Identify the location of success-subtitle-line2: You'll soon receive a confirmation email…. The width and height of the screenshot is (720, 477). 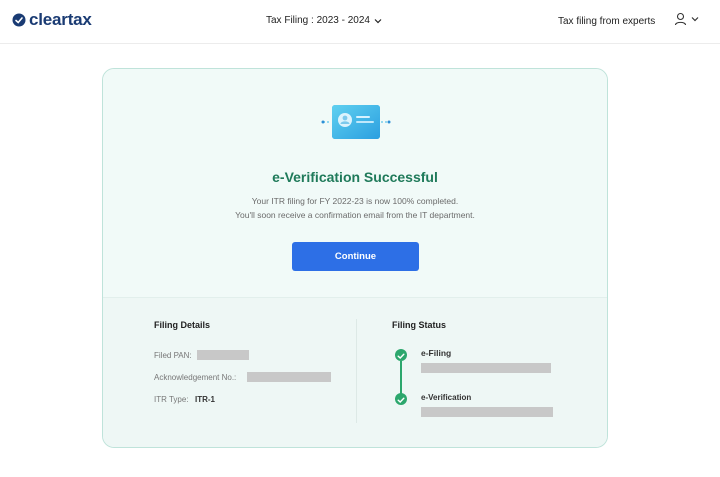
(355, 215).